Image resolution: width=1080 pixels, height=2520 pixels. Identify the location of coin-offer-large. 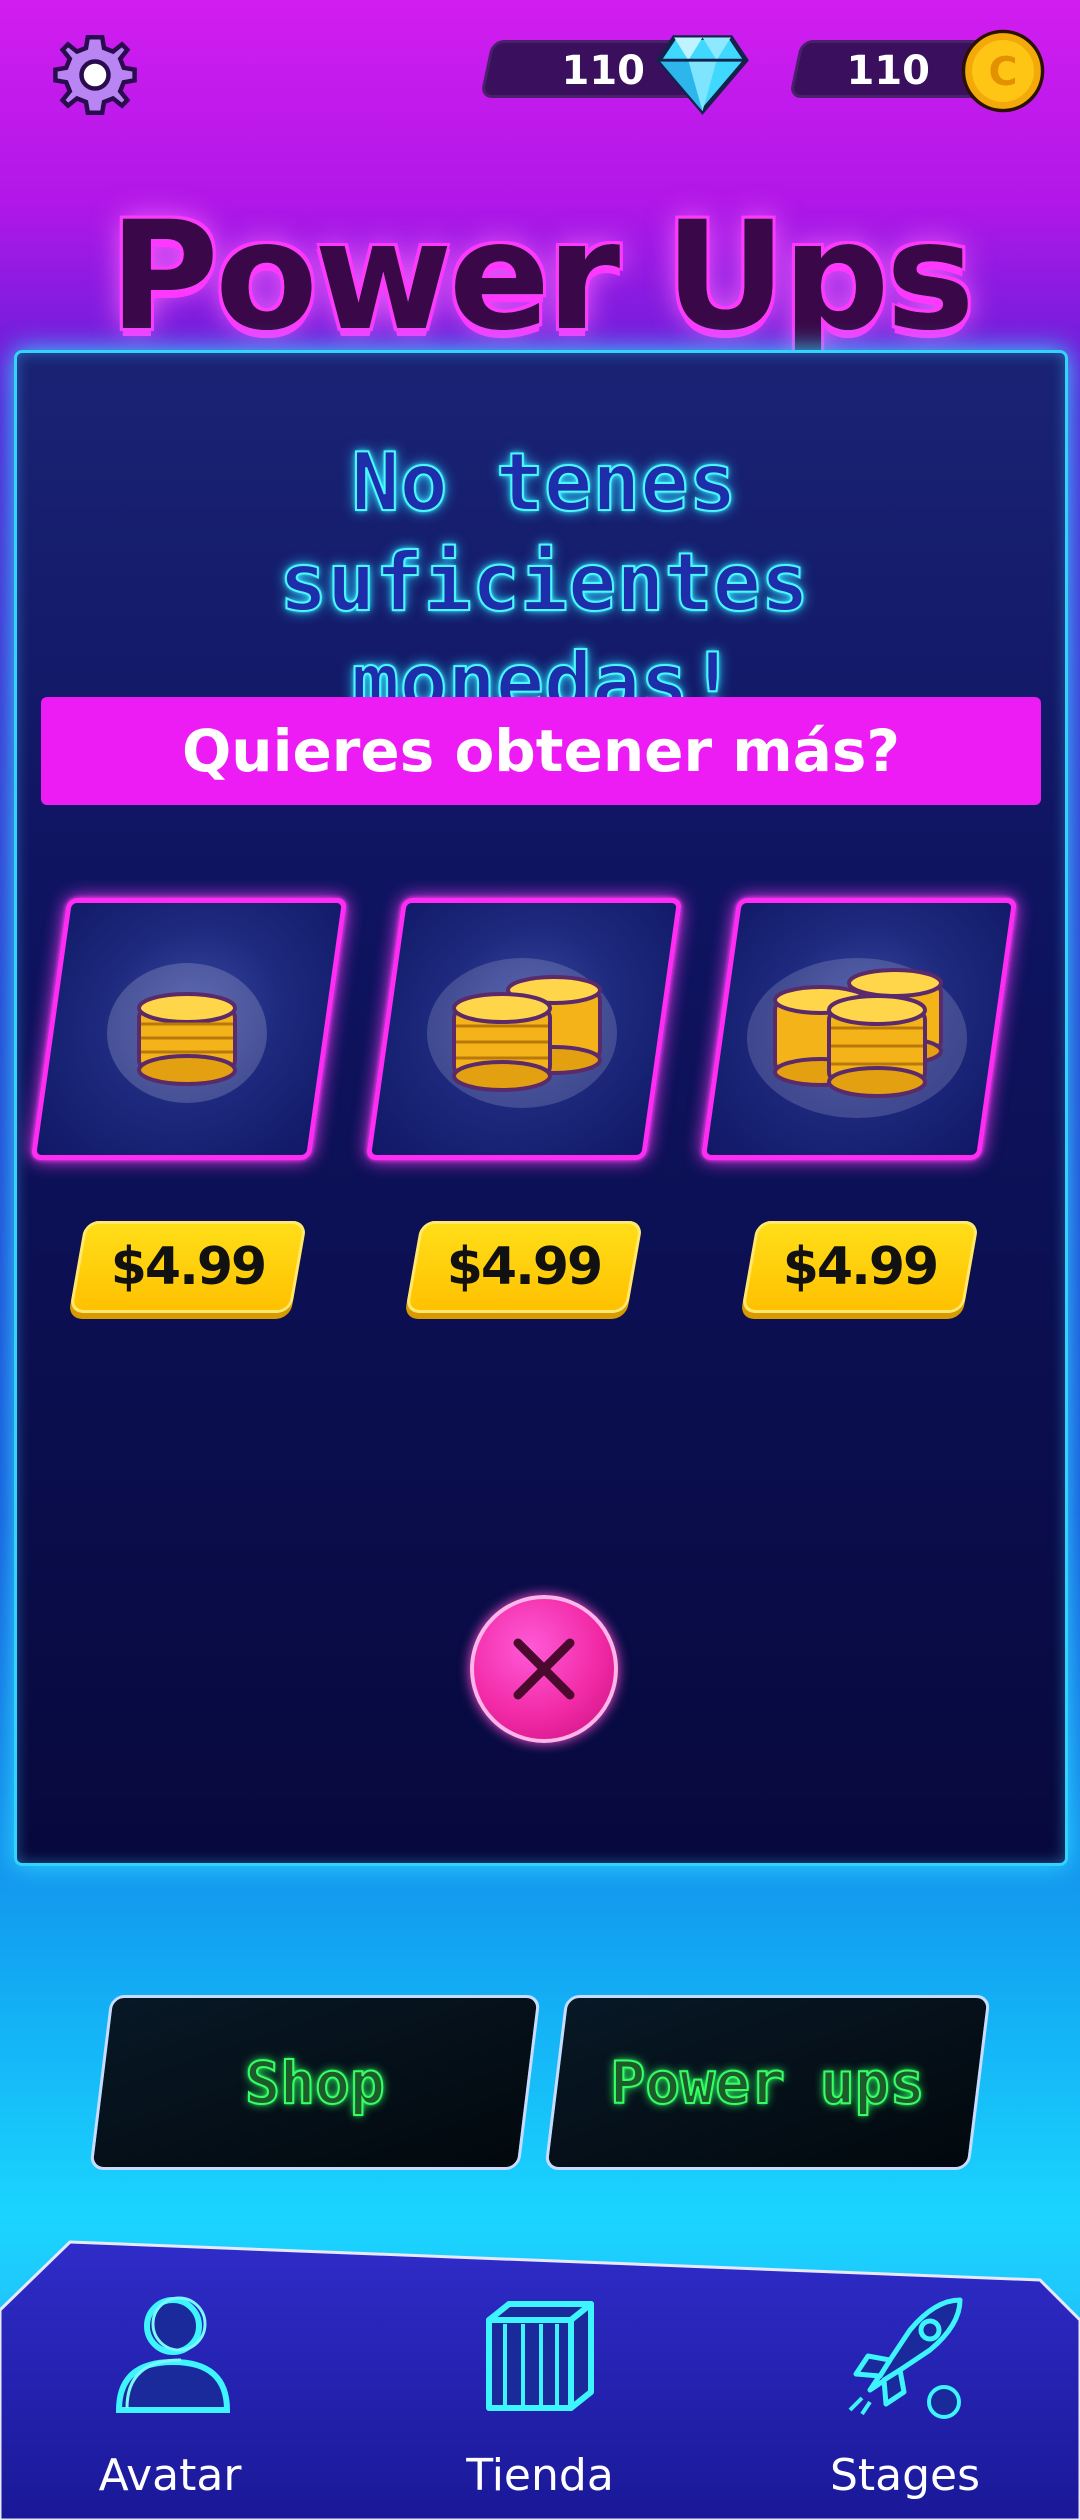
(859, 1030).